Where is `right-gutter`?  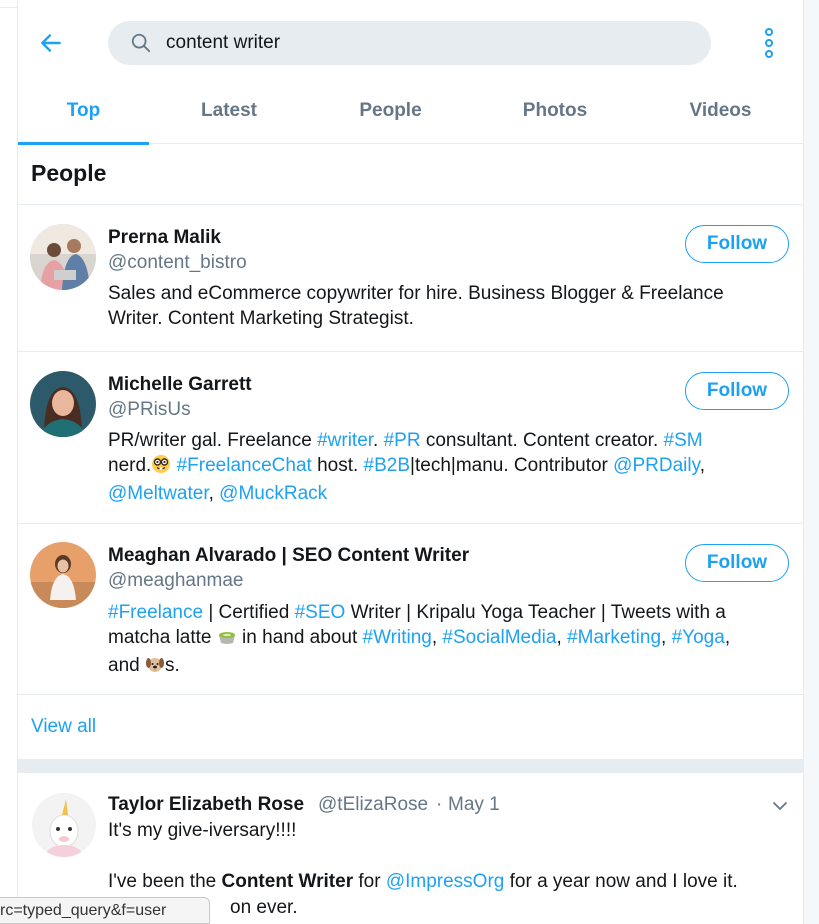
right-gutter is located at coordinates (811, 462).